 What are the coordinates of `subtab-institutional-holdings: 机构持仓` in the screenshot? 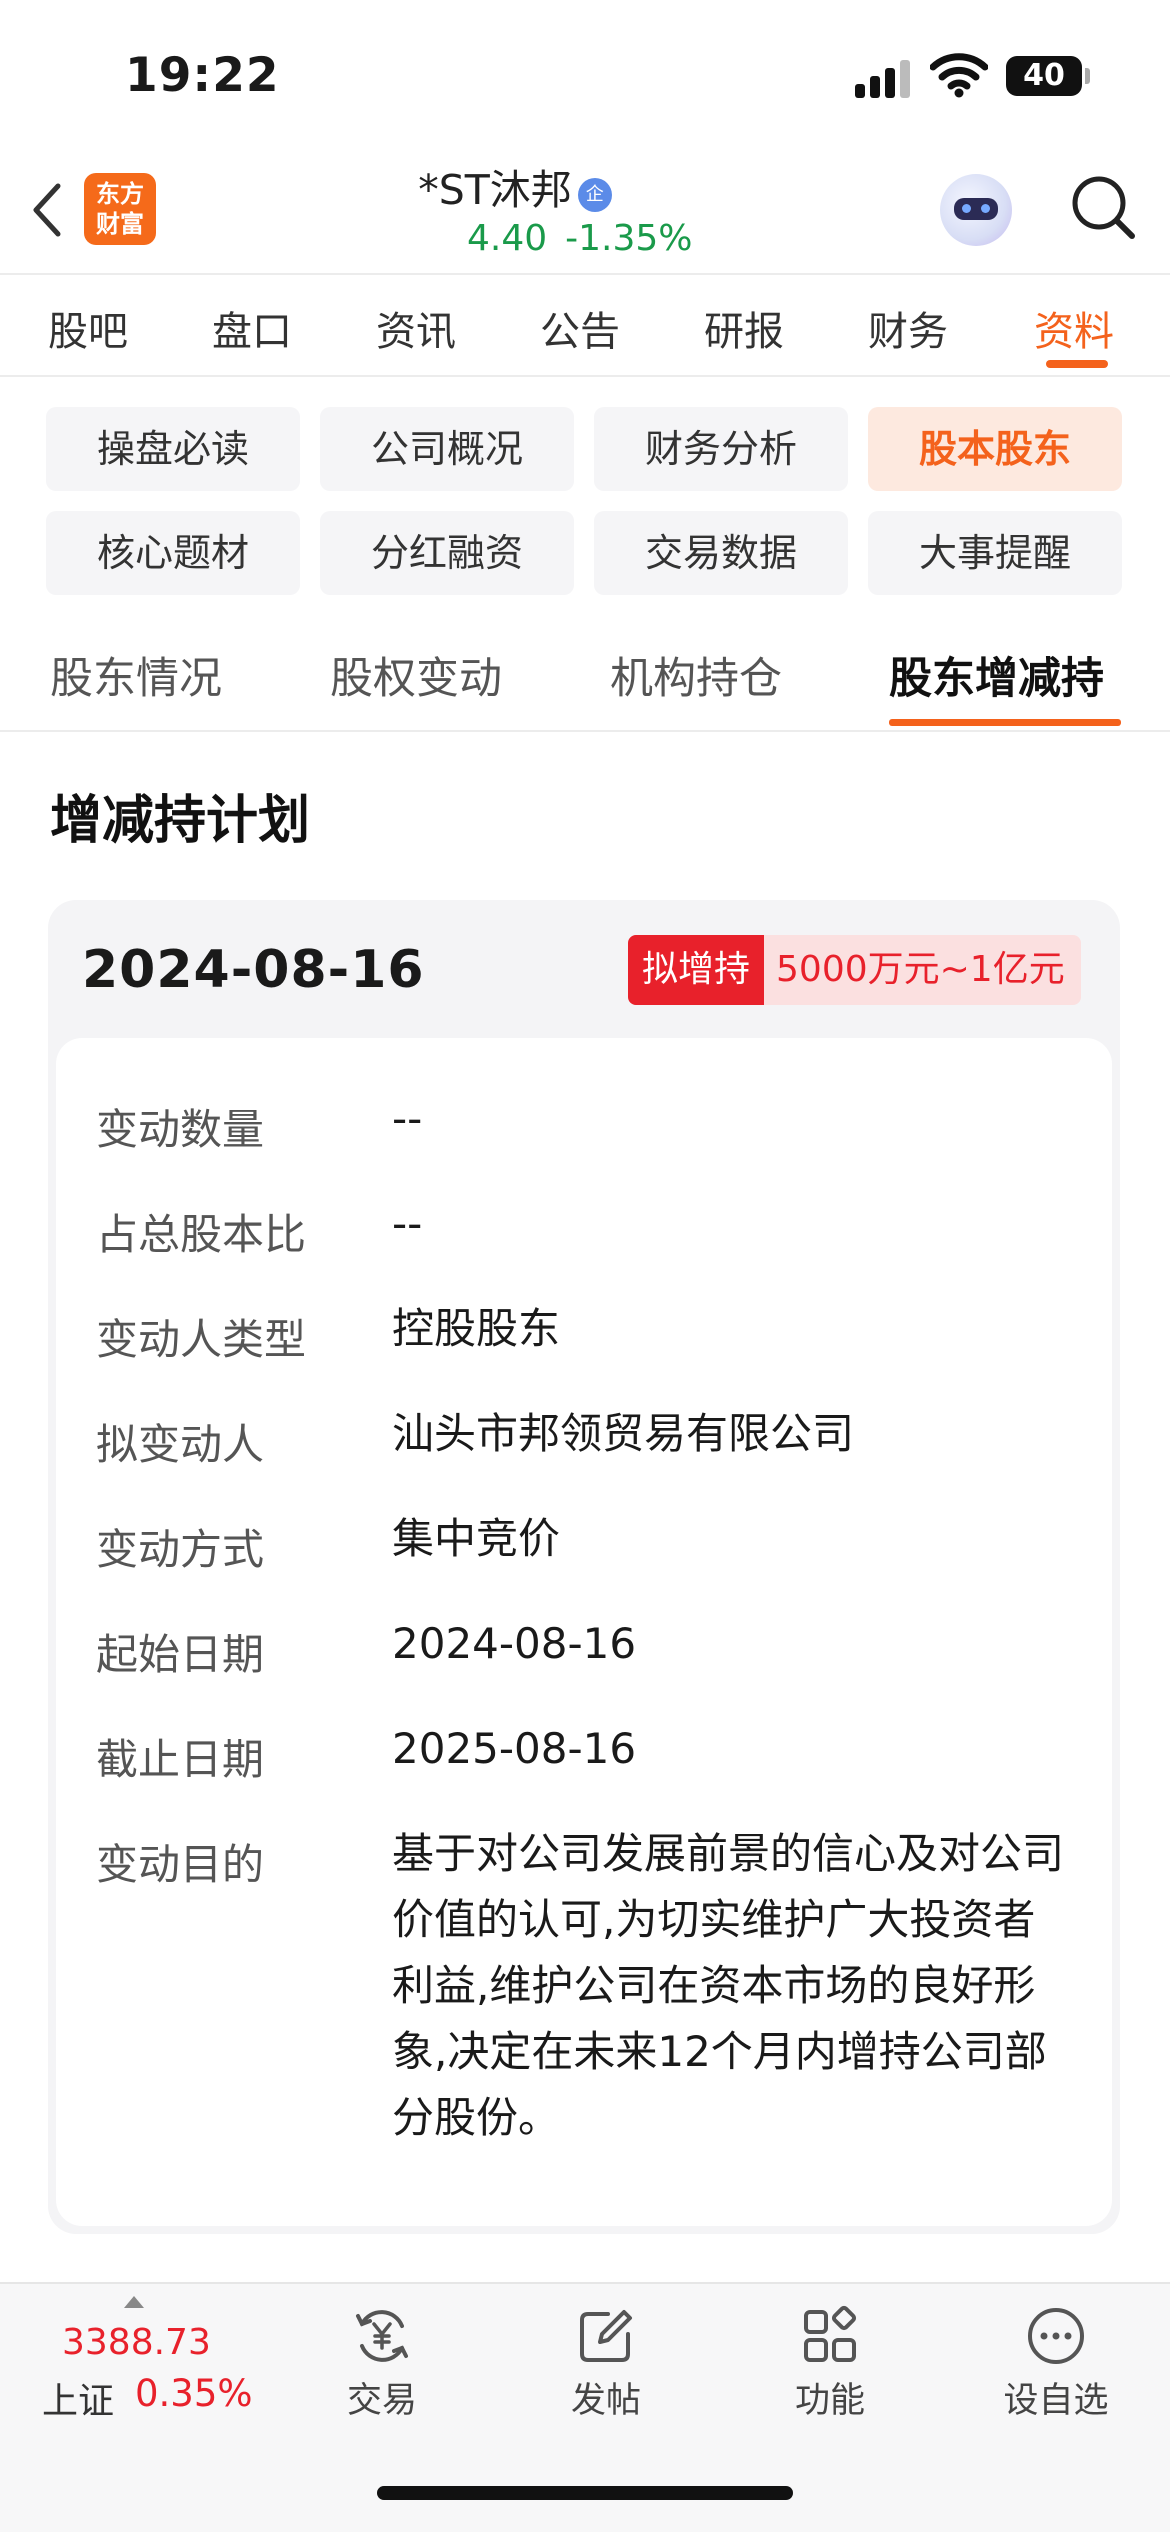 It's located at (696, 675).